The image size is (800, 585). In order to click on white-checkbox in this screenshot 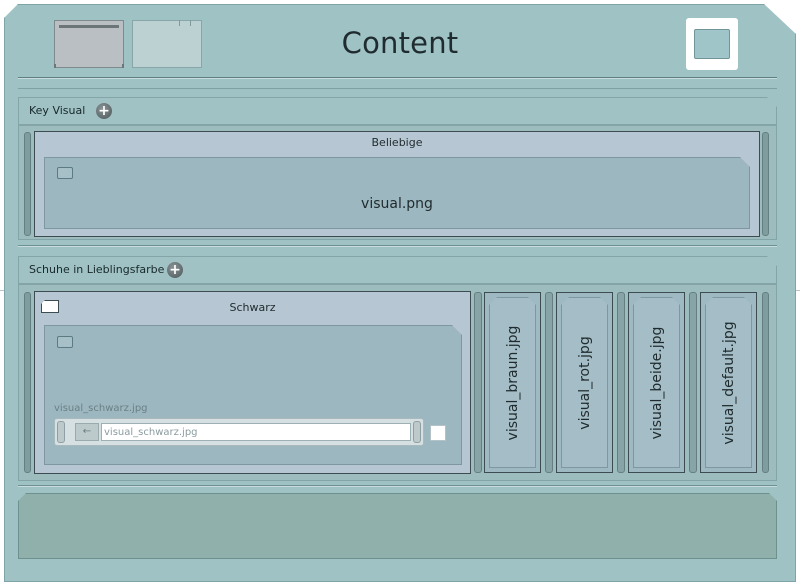, I will do `click(438, 433)`.